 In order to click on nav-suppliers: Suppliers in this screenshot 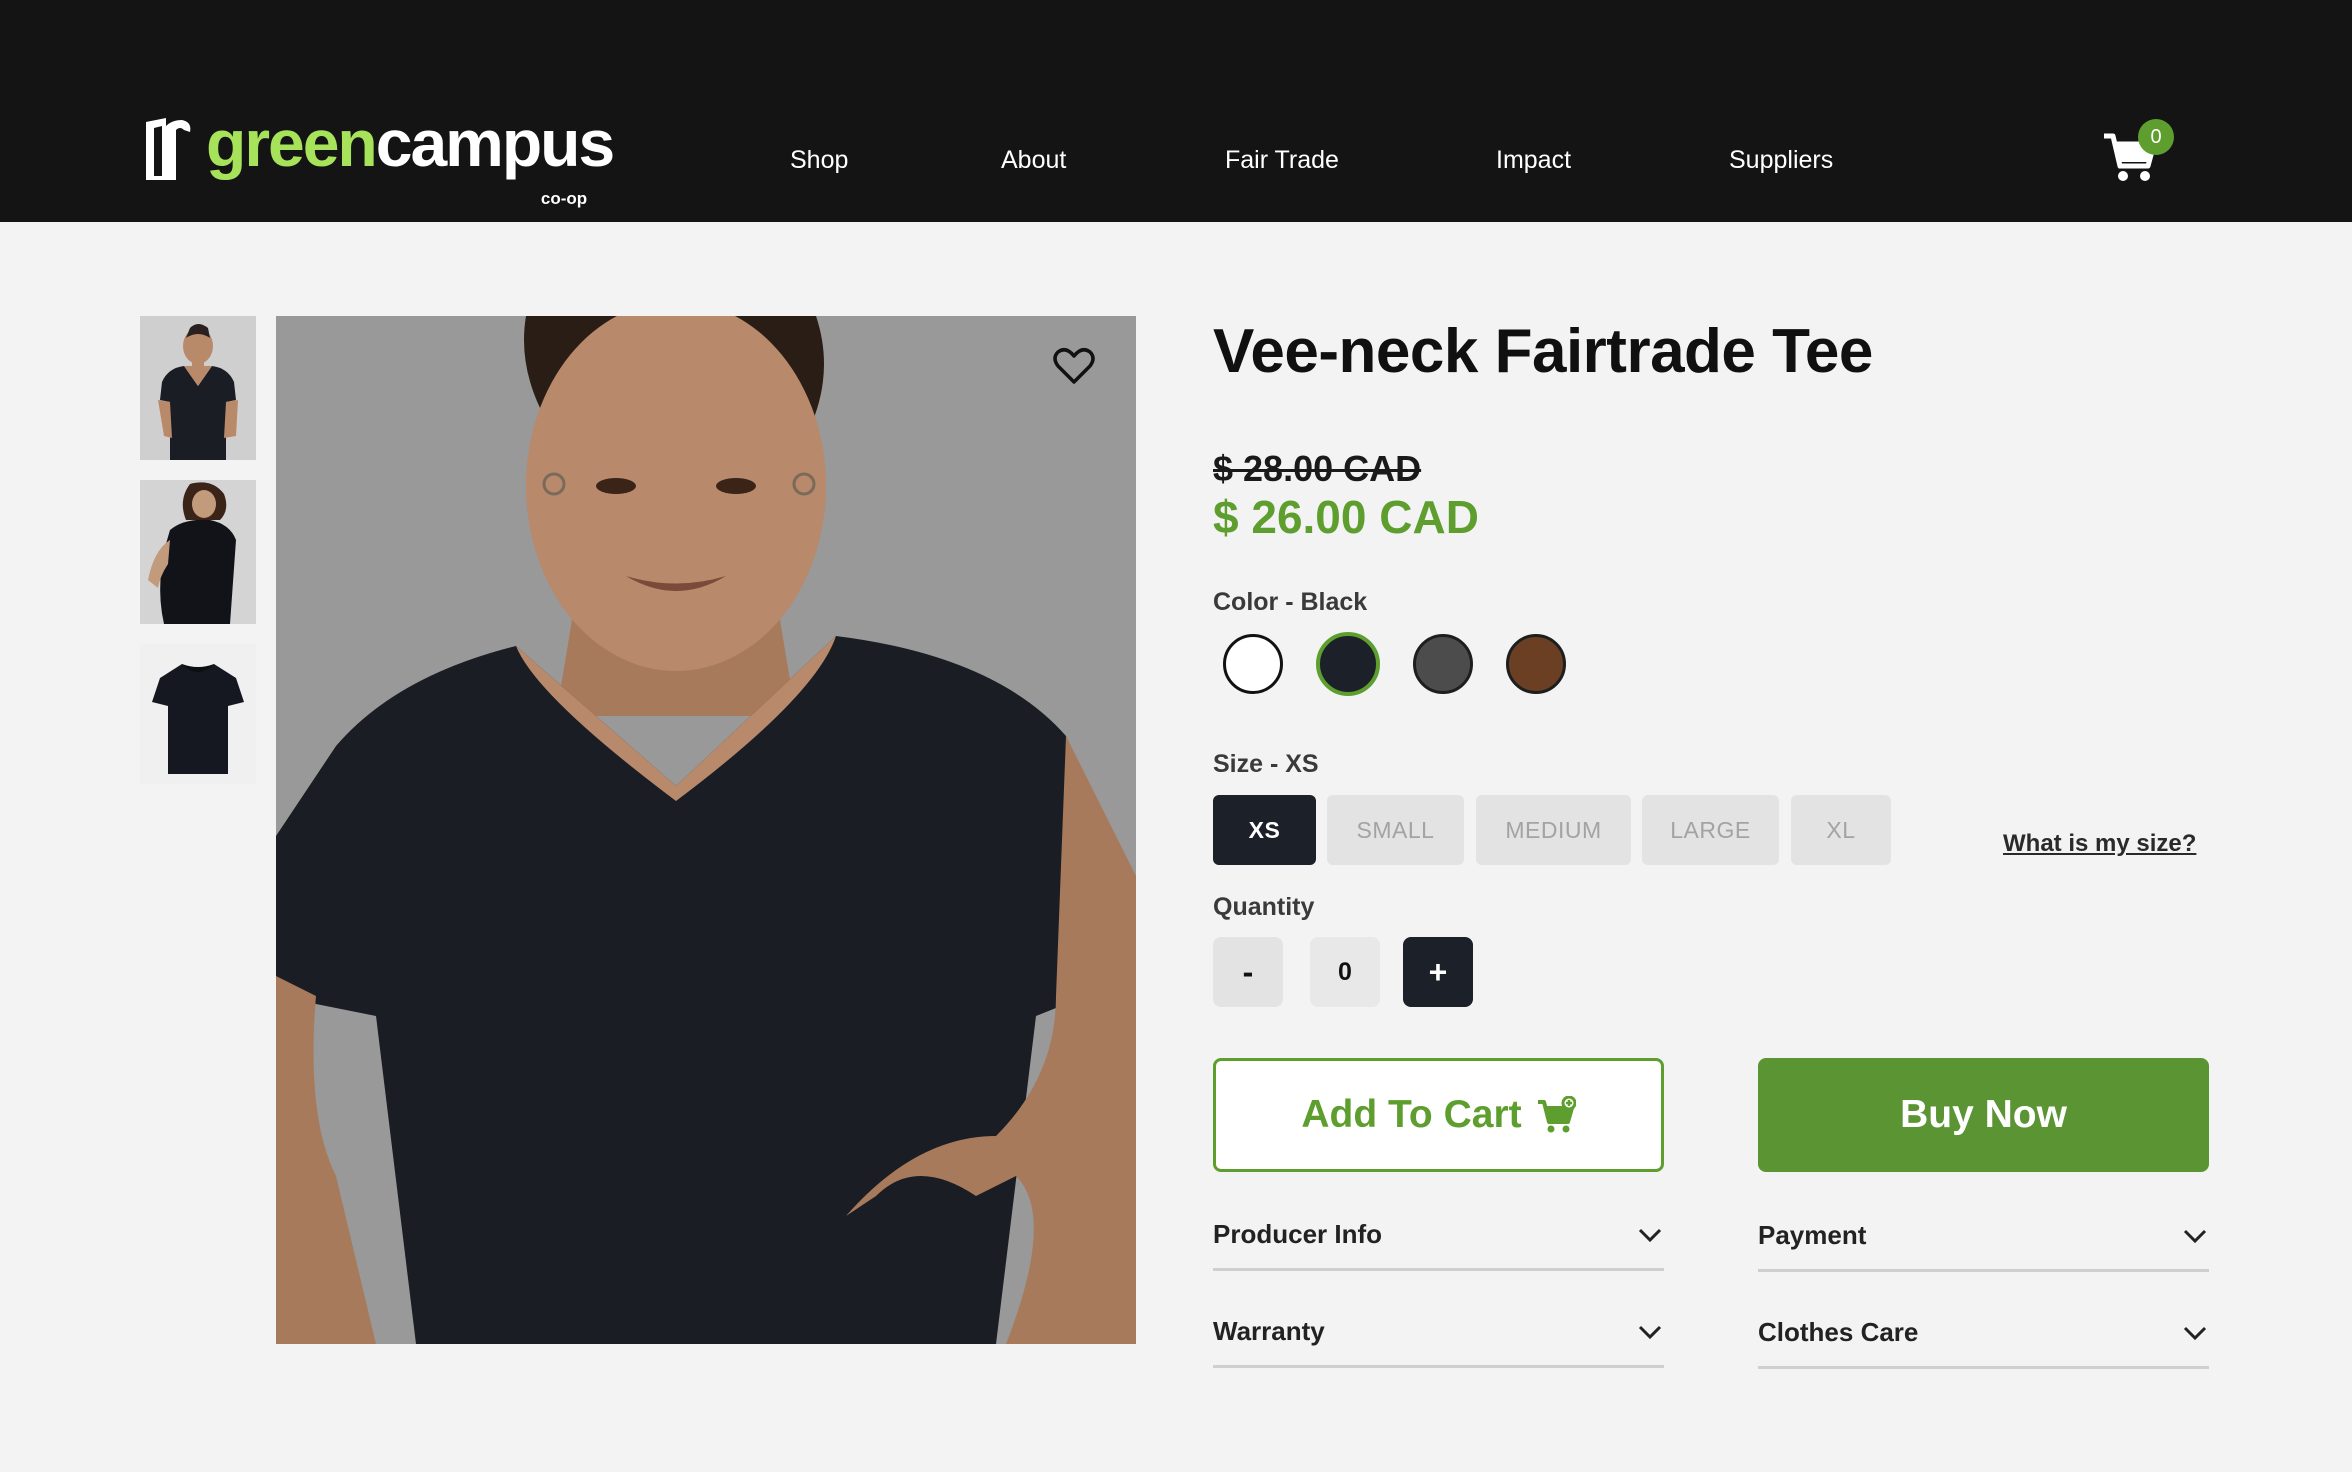, I will do `click(1781, 160)`.